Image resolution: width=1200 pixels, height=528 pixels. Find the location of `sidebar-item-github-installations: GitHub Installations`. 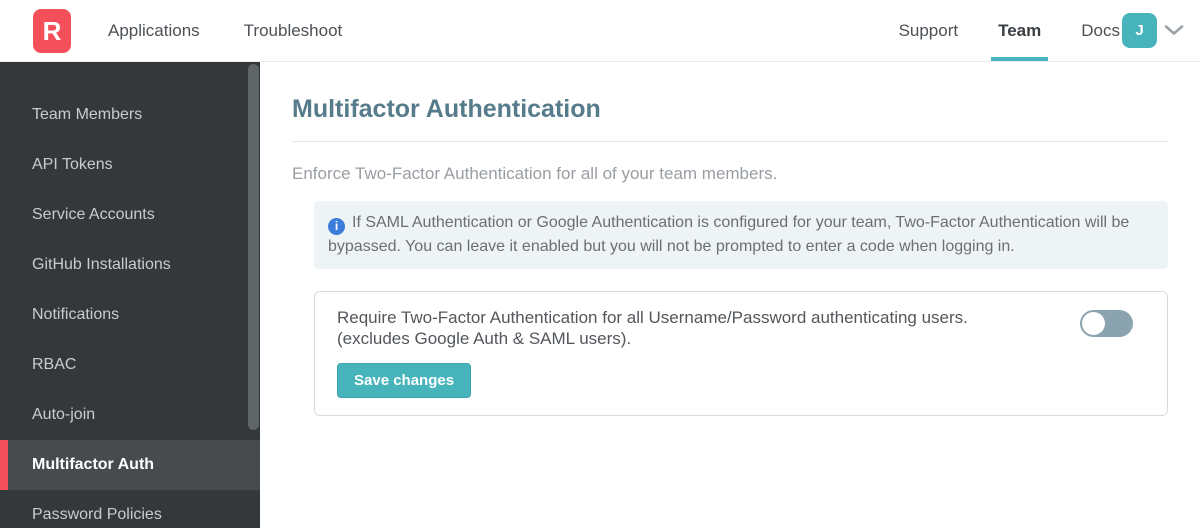

sidebar-item-github-installations: GitHub Installations is located at coordinates (130, 265).